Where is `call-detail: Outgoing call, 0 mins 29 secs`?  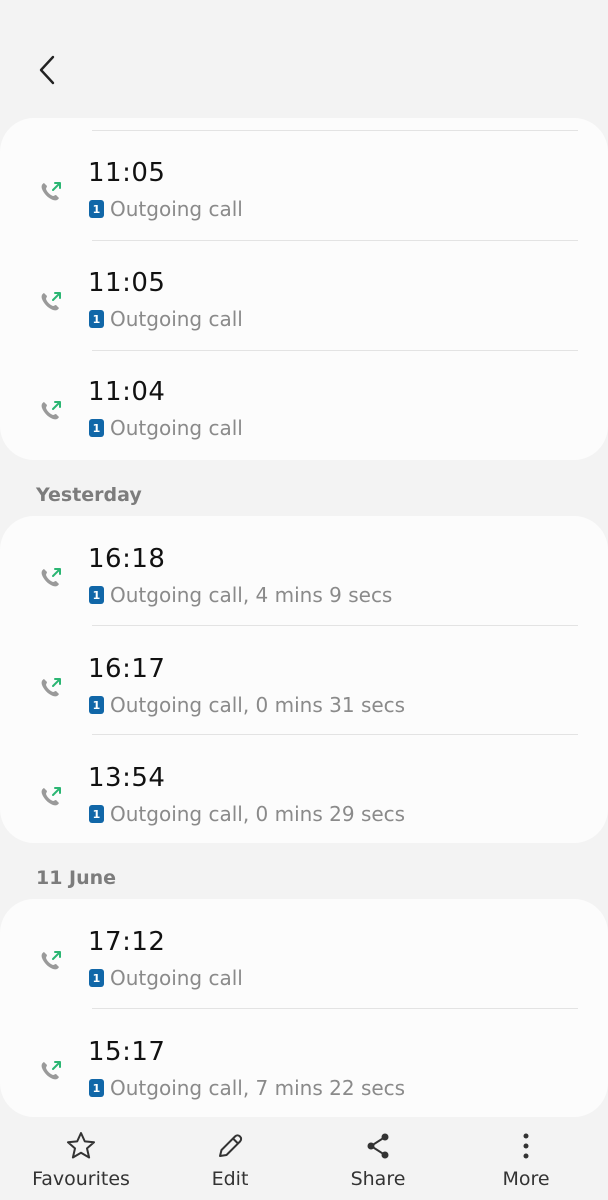
call-detail: Outgoing call, 0 mins 29 secs is located at coordinates (258, 814).